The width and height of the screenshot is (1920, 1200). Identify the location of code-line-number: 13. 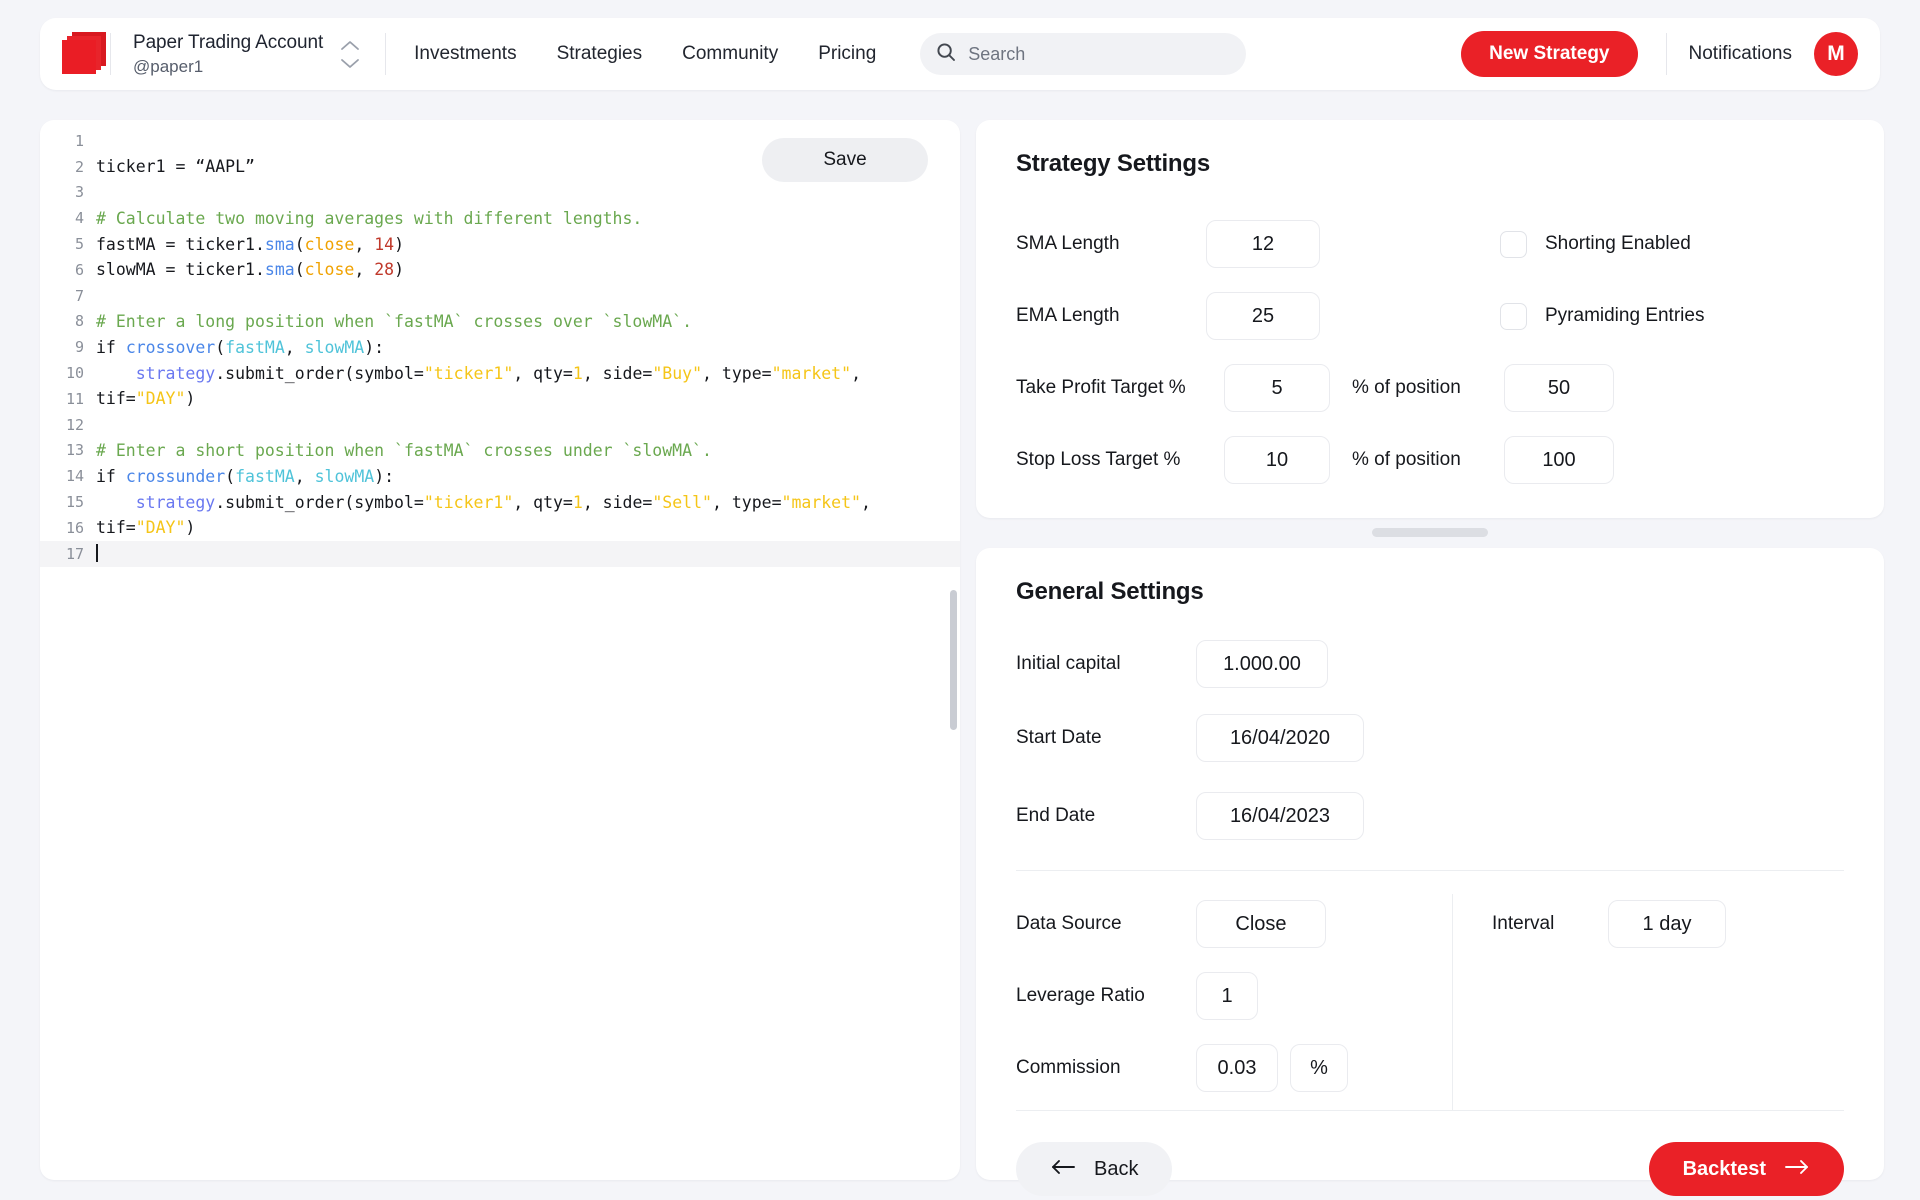
(74, 450).